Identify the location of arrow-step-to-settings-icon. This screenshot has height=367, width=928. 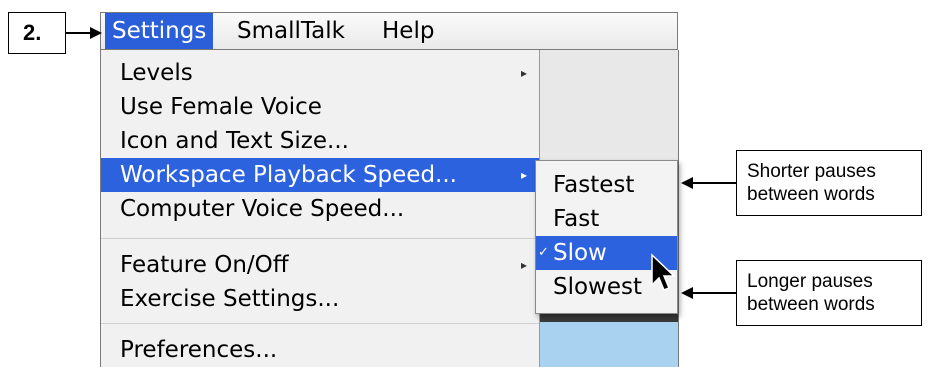
(84, 33).